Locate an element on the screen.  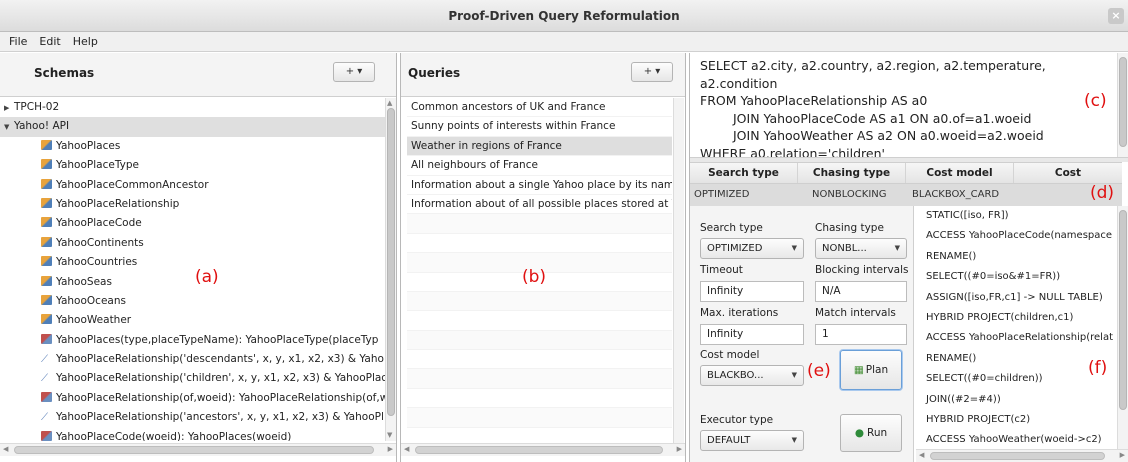
tree-item: YahooSeas is located at coordinates (192, 282).